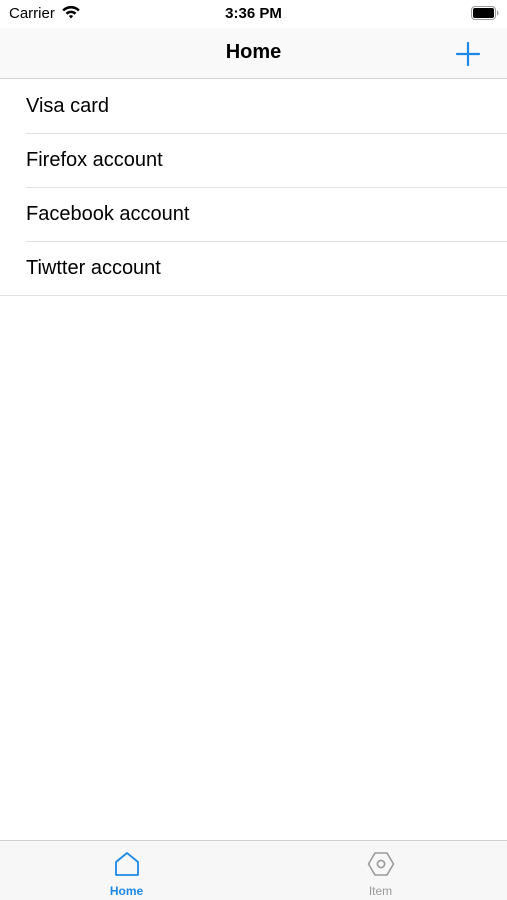 This screenshot has height=900, width=507. What do you see at coordinates (108, 214) in the screenshot?
I see `list-item-label: Facebook account` at bounding box center [108, 214].